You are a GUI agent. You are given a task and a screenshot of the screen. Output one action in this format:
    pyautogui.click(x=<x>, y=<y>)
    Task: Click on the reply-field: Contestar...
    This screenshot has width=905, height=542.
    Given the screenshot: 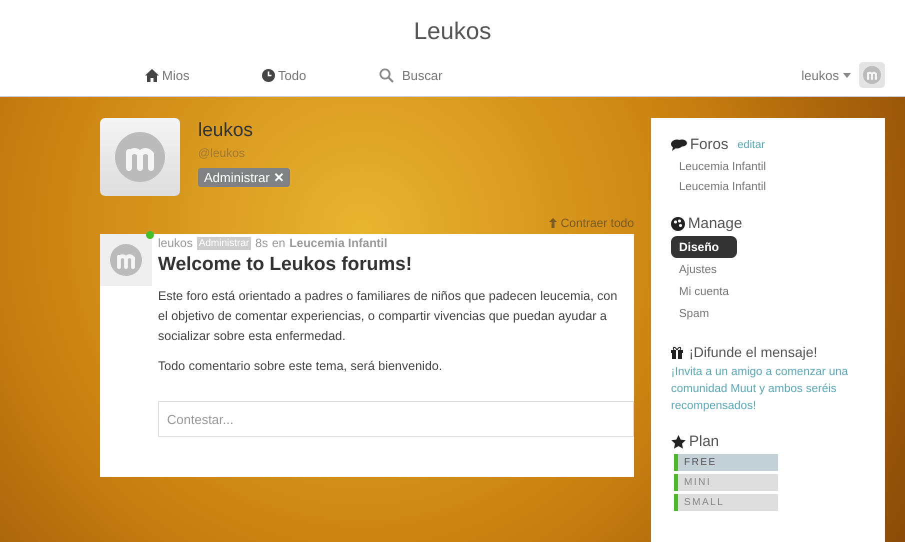 What is the action you would take?
    pyautogui.click(x=396, y=419)
    